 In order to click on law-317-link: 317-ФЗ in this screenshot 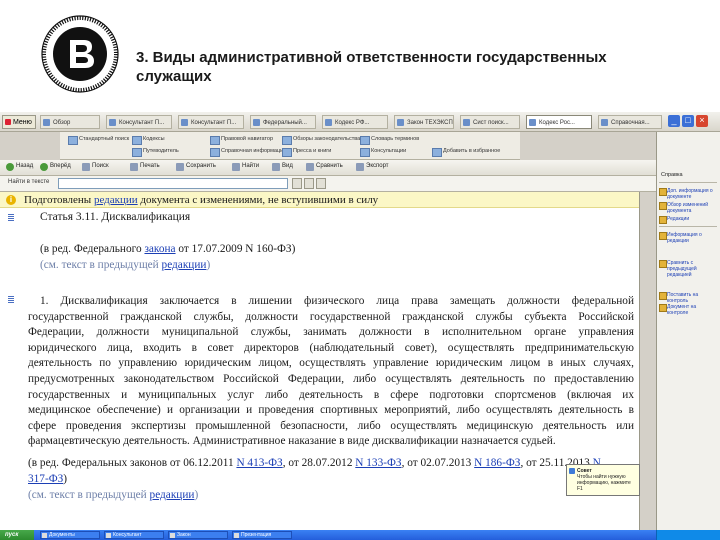, I will do `click(45, 479)`.